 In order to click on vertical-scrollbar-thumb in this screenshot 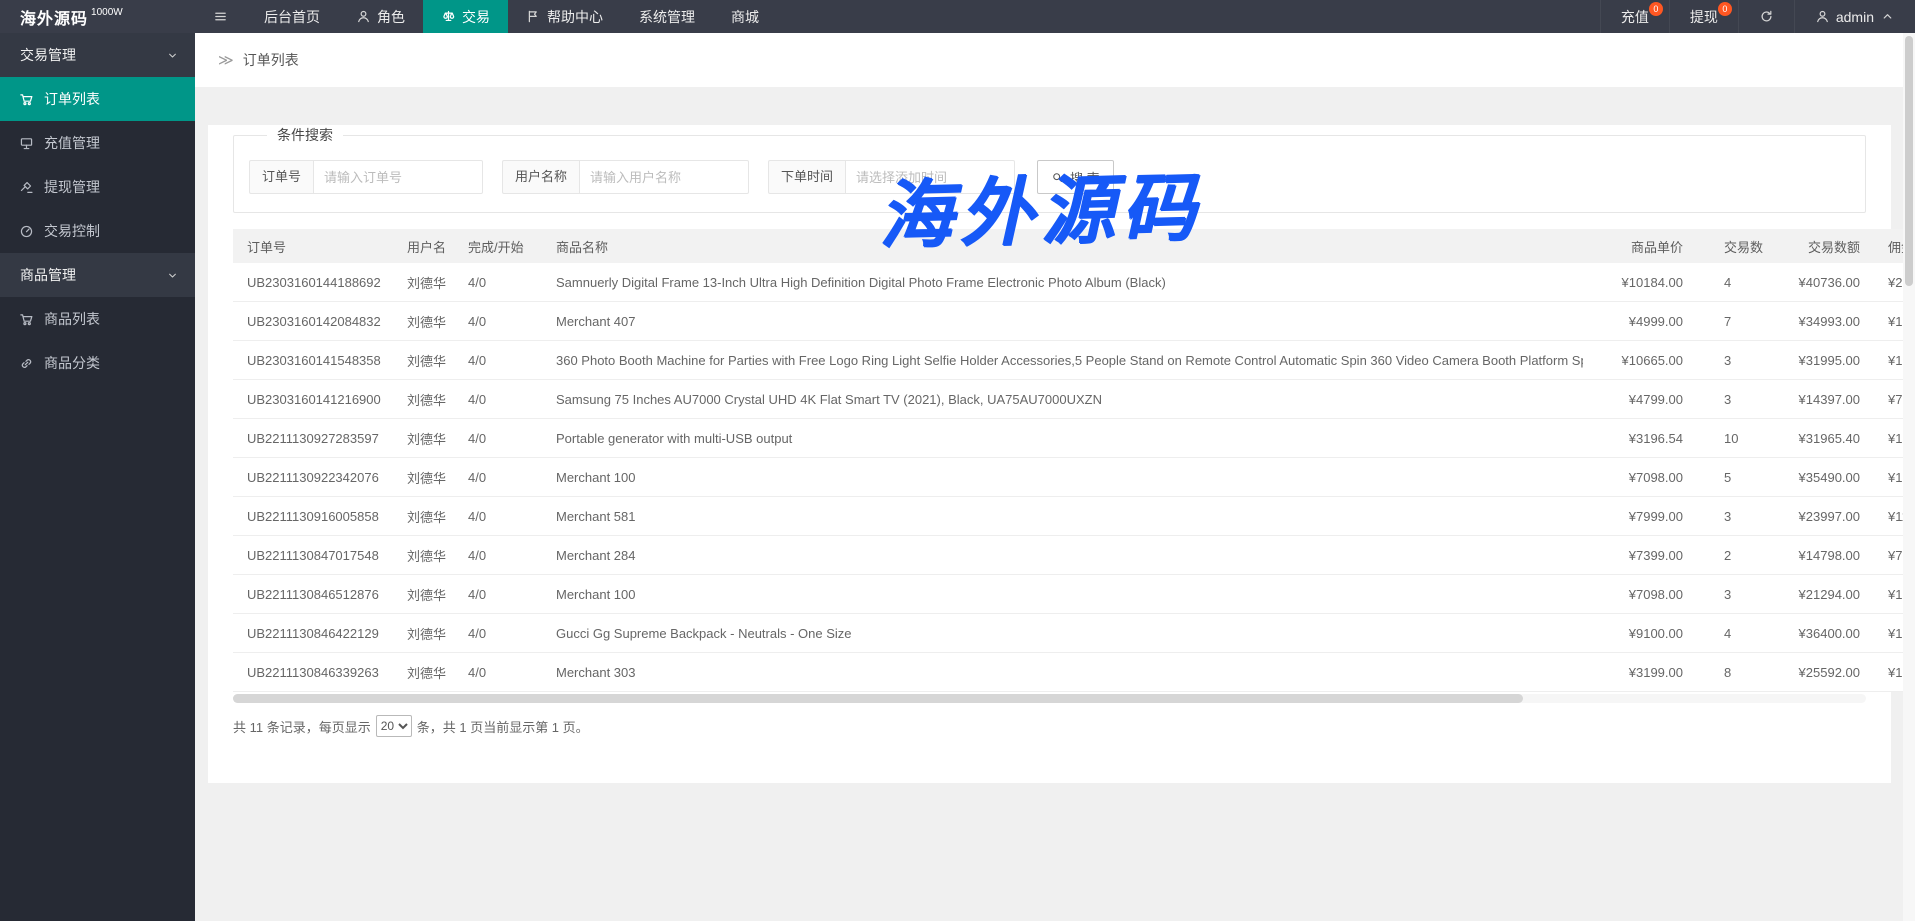, I will do `click(1909, 161)`.